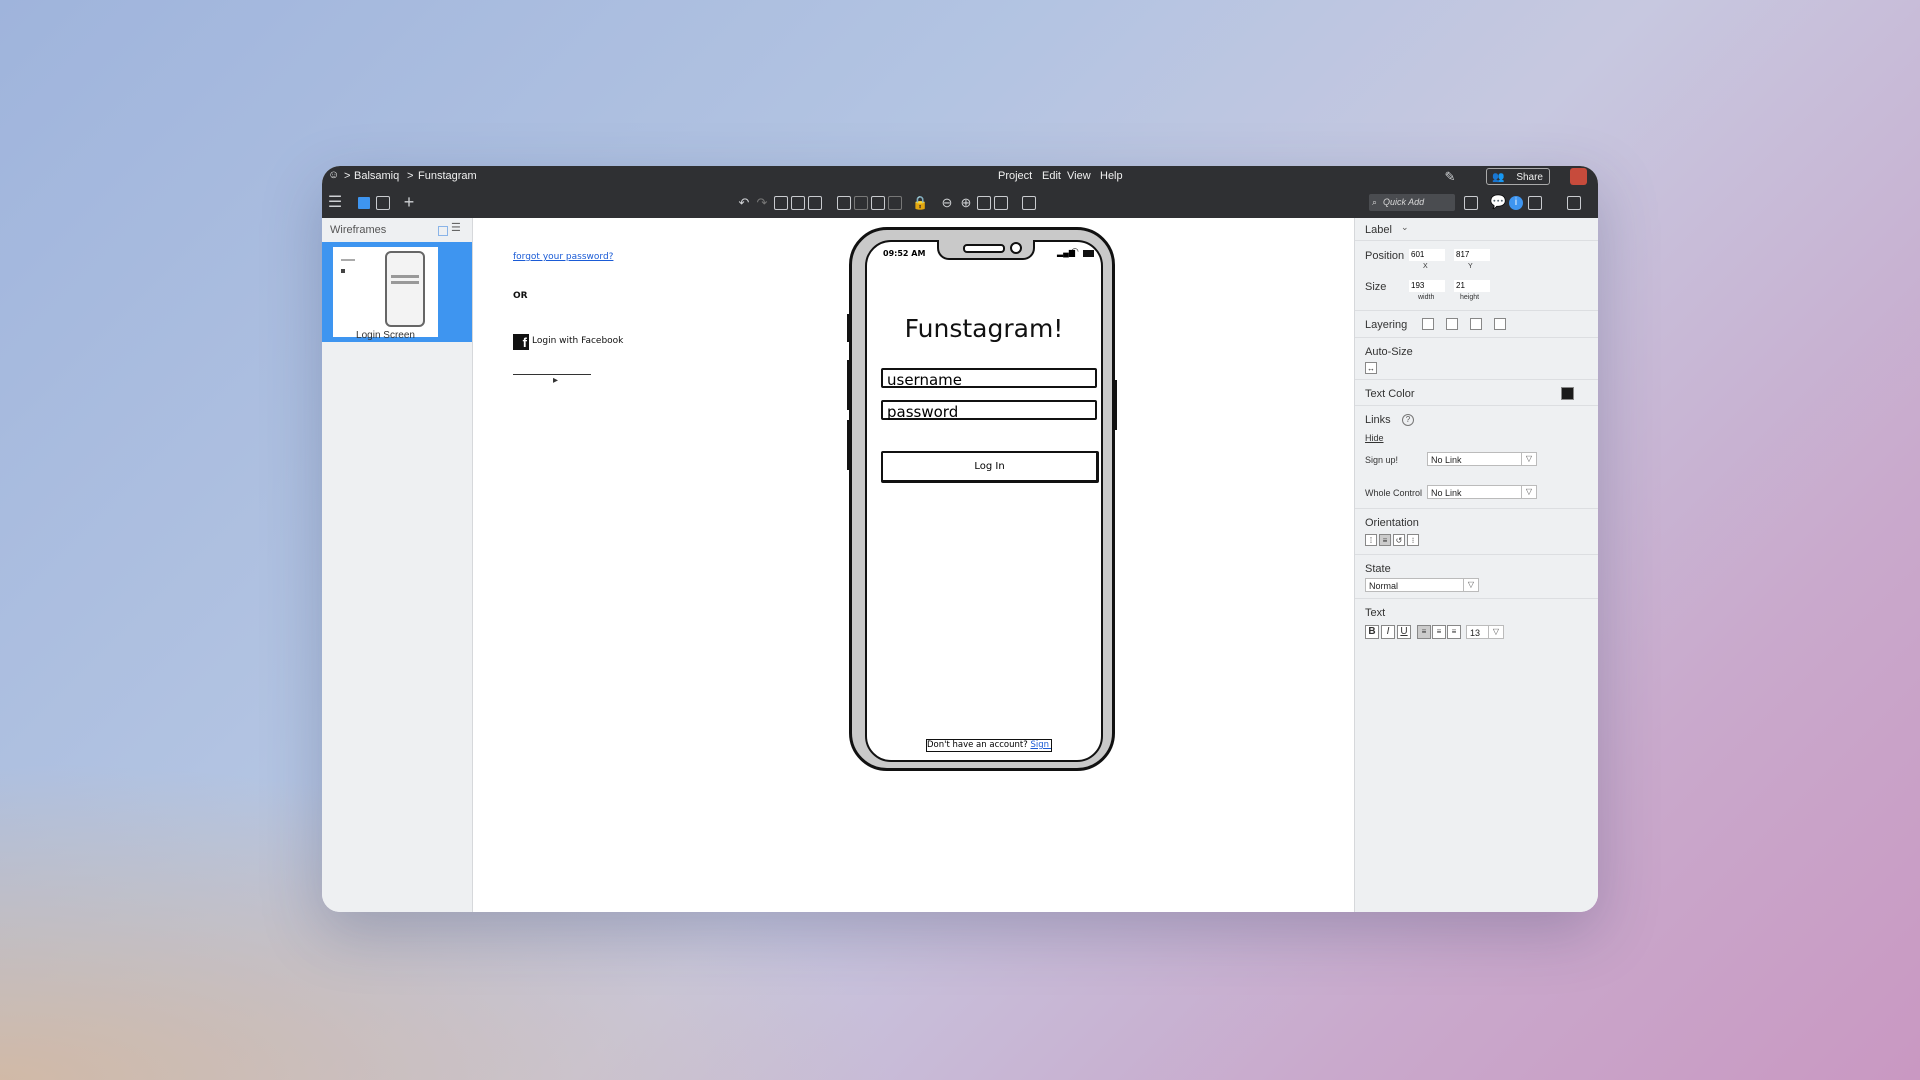 This screenshot has width=1920, height=1080. What do you see at coordinates (984, 203) in the screenshot?
I see `actual-size-icon` at bounding box center [984, 203].